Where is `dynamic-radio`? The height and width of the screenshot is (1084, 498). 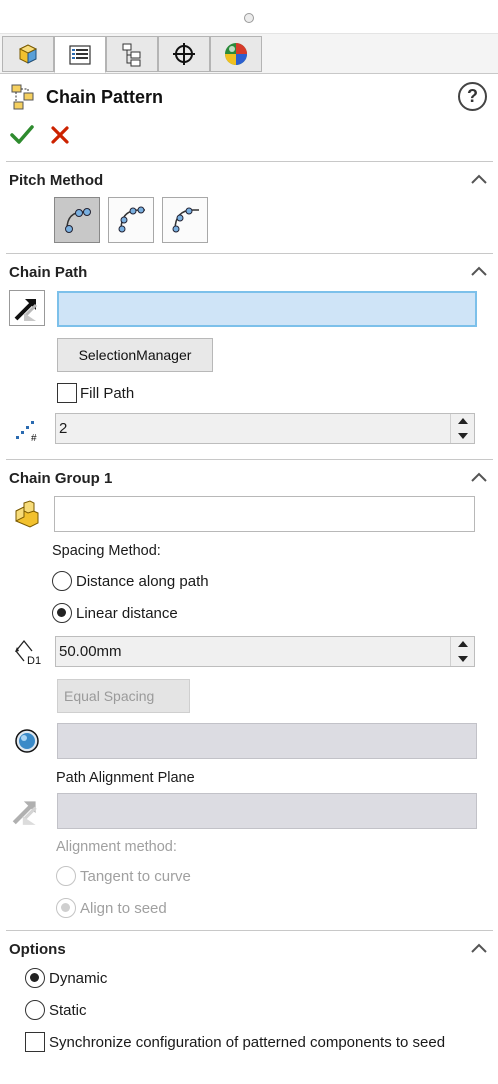 dynamic-radio is located at coordinates (35, 978).